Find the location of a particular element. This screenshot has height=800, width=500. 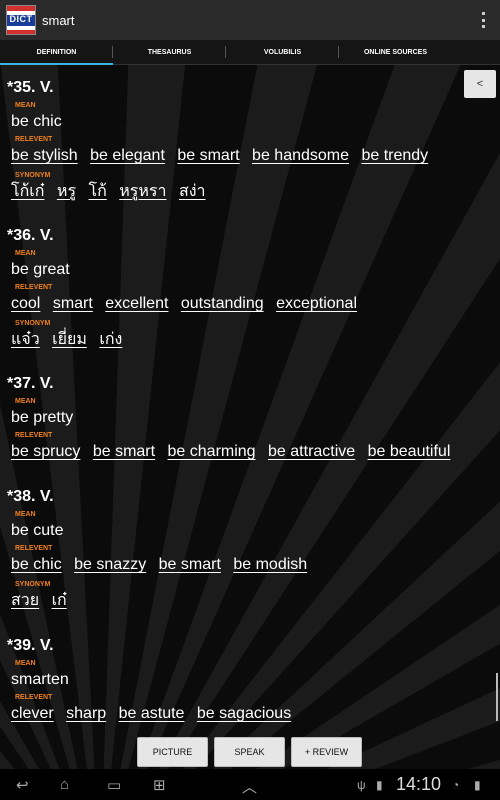

word-link: be attractive is located at coordinates (311, 451).